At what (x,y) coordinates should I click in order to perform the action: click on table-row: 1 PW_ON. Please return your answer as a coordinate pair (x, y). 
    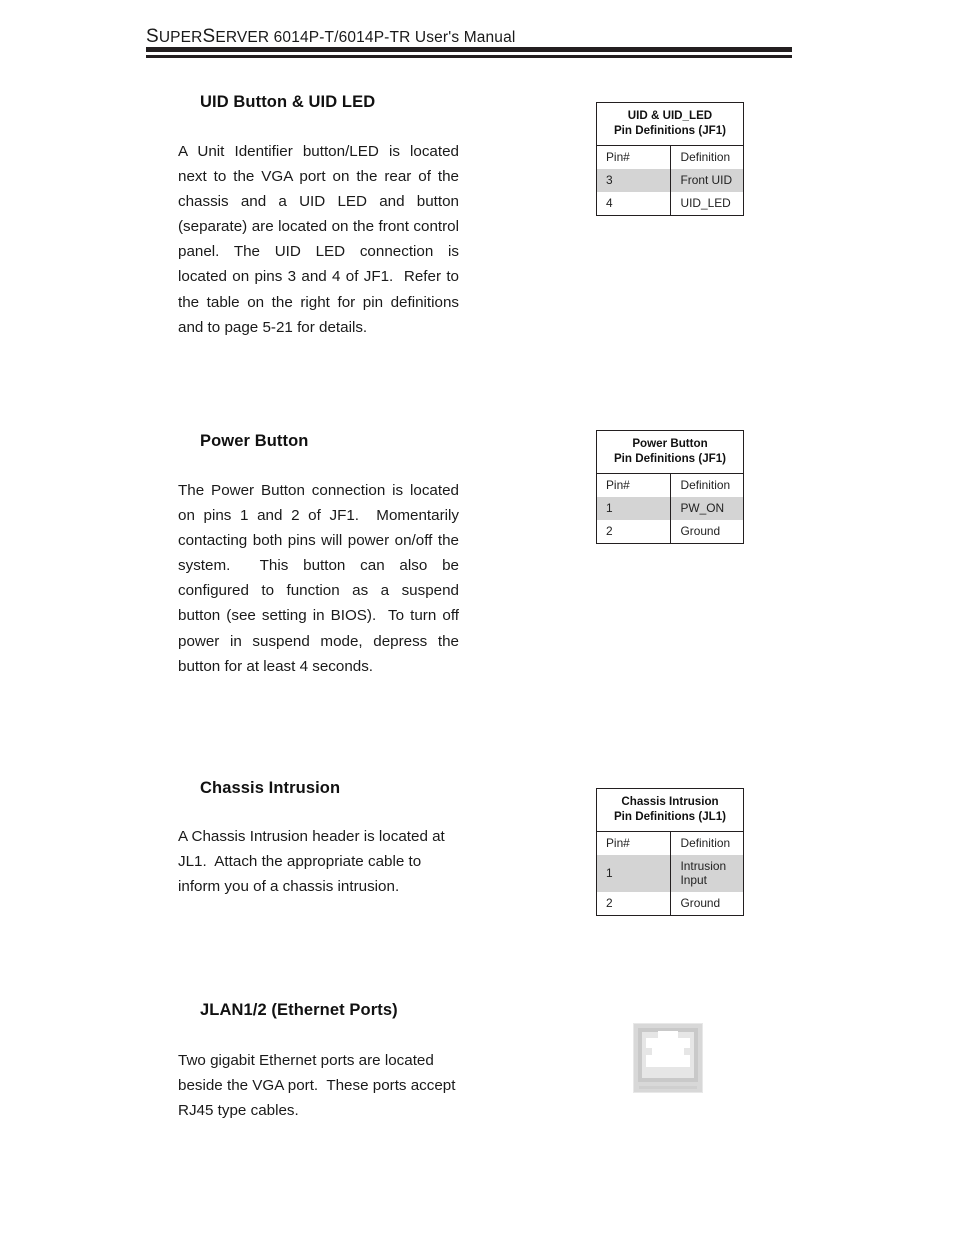
    Looking at the image, I should click on (670, 509).